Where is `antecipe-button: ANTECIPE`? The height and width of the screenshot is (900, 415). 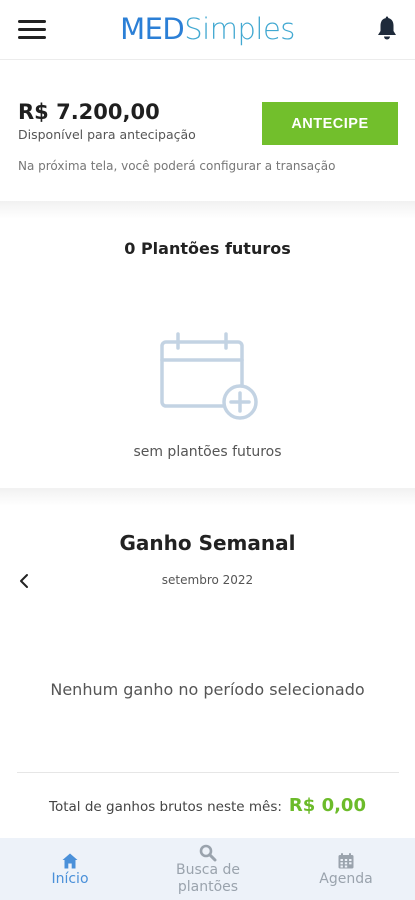 antecipe-button: ANTECIPE is located at coordinates (330, 123).